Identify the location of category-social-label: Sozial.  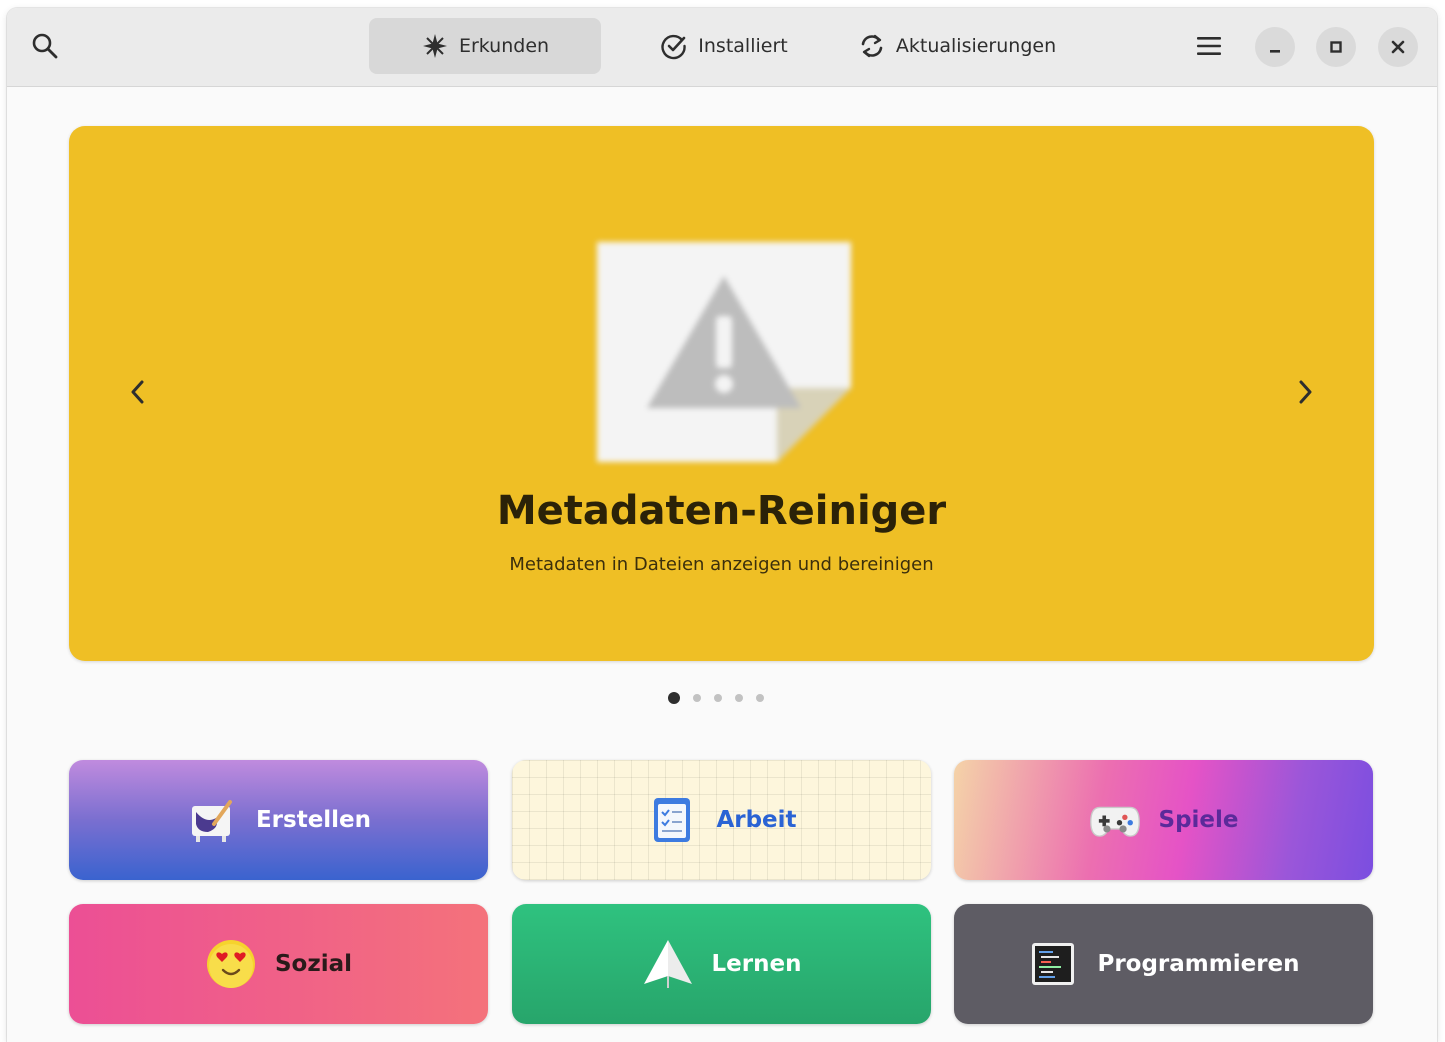
(313, 964).